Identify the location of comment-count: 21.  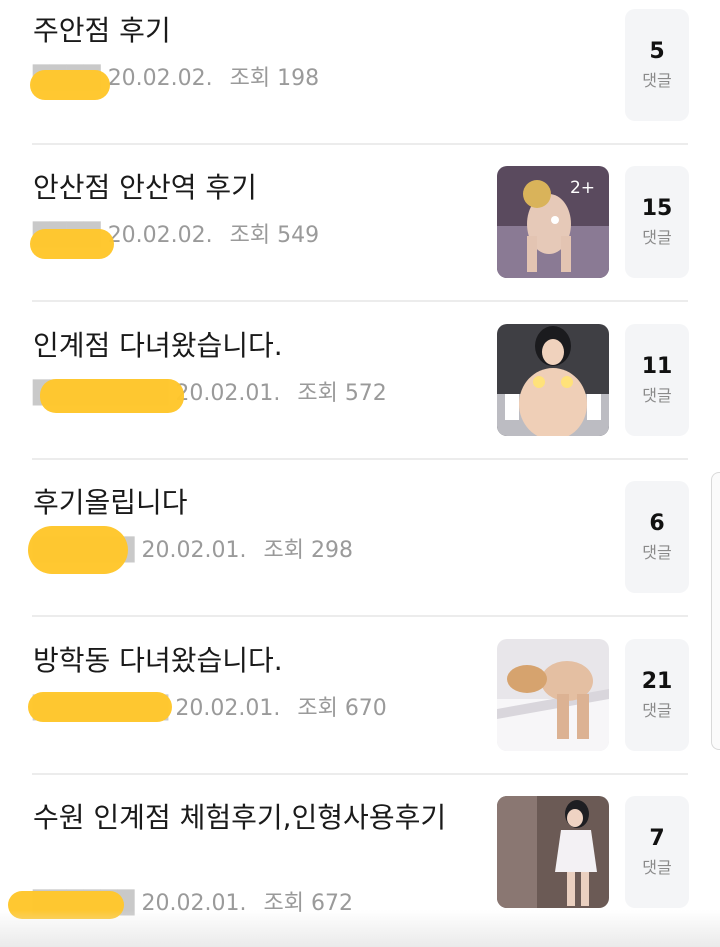
(657, 681).